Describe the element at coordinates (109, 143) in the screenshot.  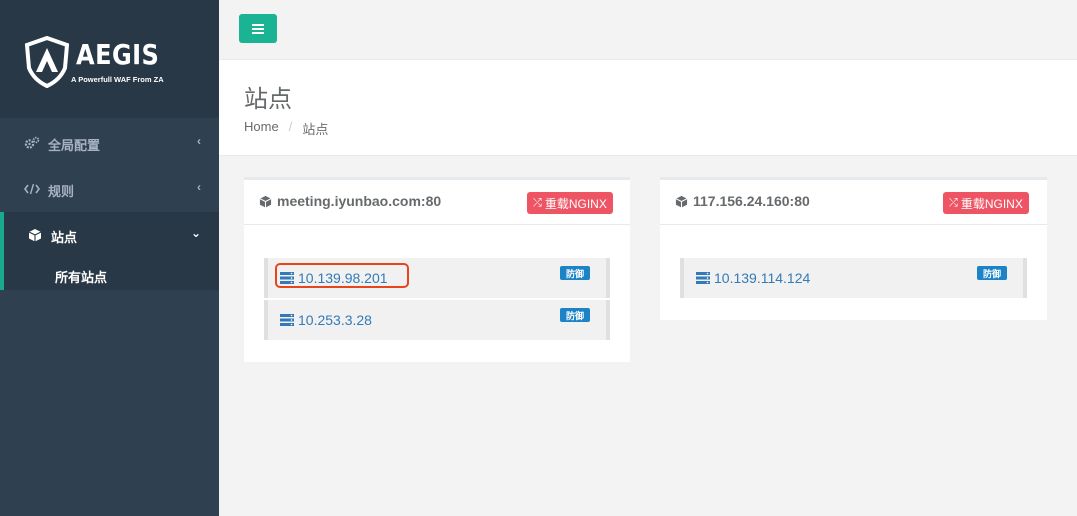
I see `sidebar-item-global-config: 全局配置 ‹` at that location.